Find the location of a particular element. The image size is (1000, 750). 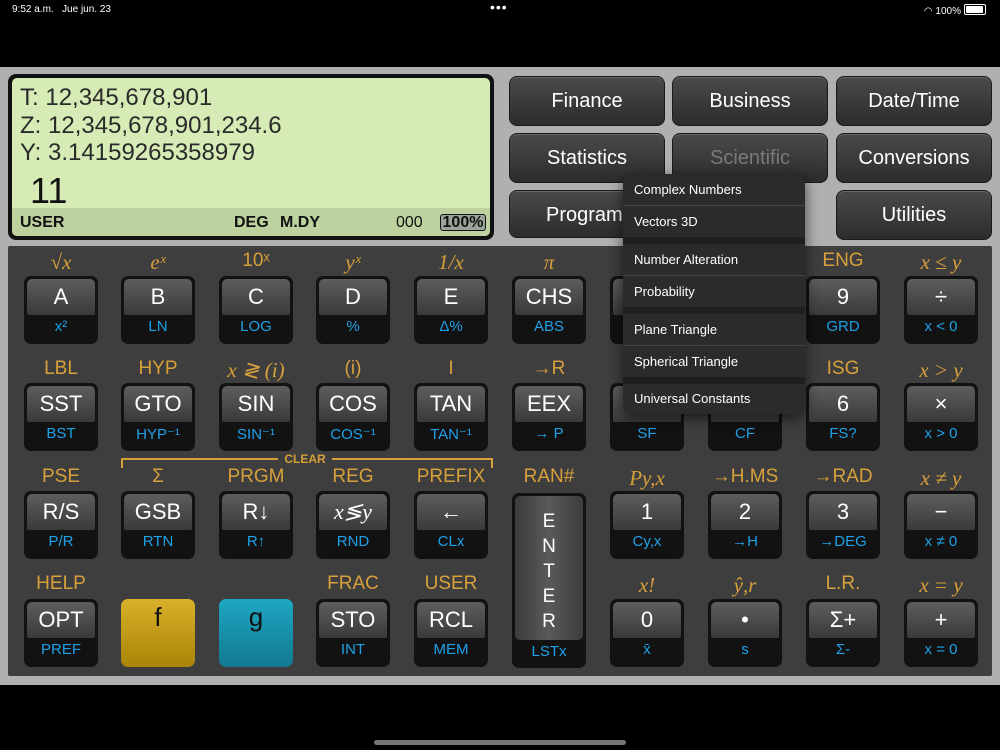

g-function-label: →H is located at coordinates (745, 541).